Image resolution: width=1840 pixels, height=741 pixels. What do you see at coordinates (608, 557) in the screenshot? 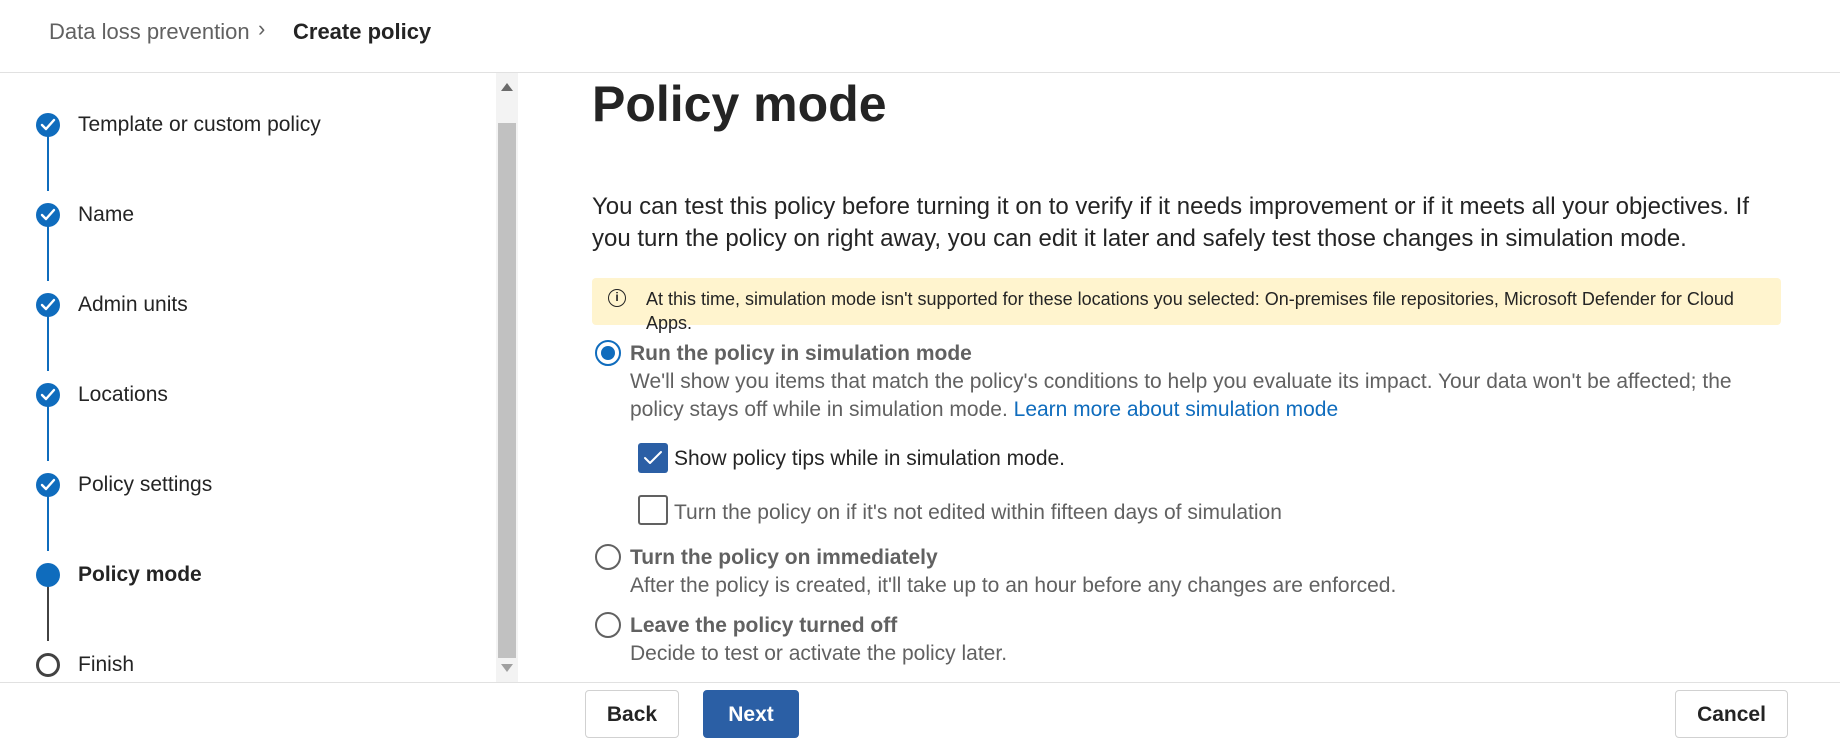
I see `radio-turn-on-immediately` at bounding box center [608, 557].